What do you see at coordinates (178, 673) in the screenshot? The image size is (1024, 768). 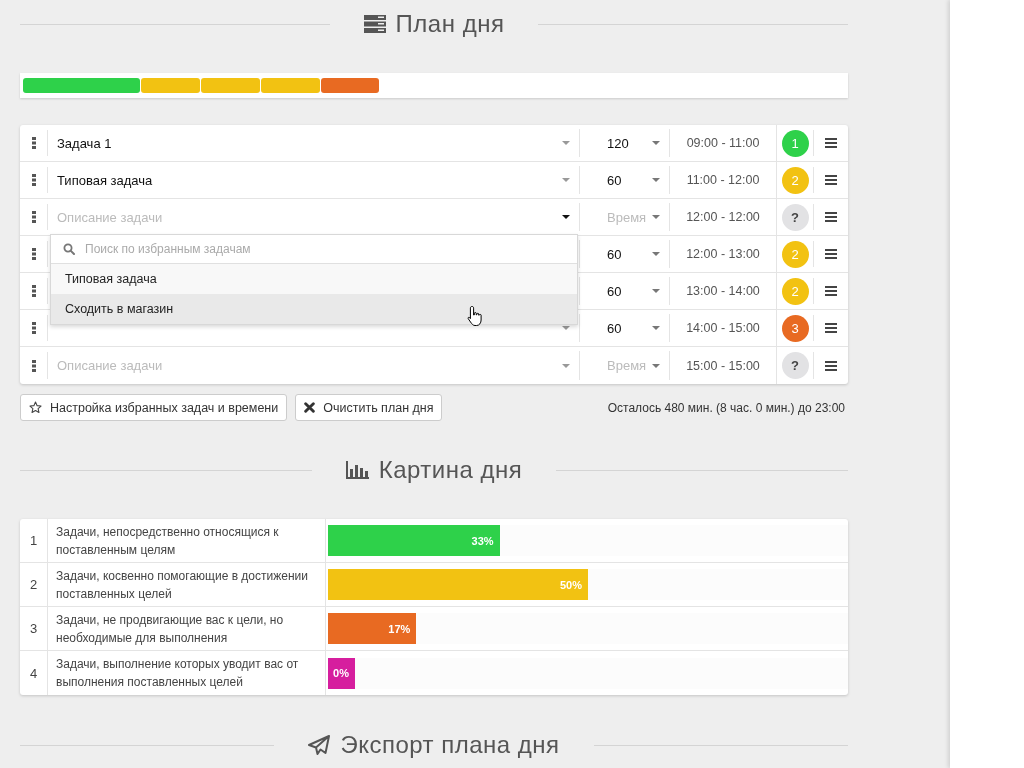 I see `category-description: Задачи, выполнение которых уводит вас от выполнения поставленных целей` at bounding box center [178, 673].